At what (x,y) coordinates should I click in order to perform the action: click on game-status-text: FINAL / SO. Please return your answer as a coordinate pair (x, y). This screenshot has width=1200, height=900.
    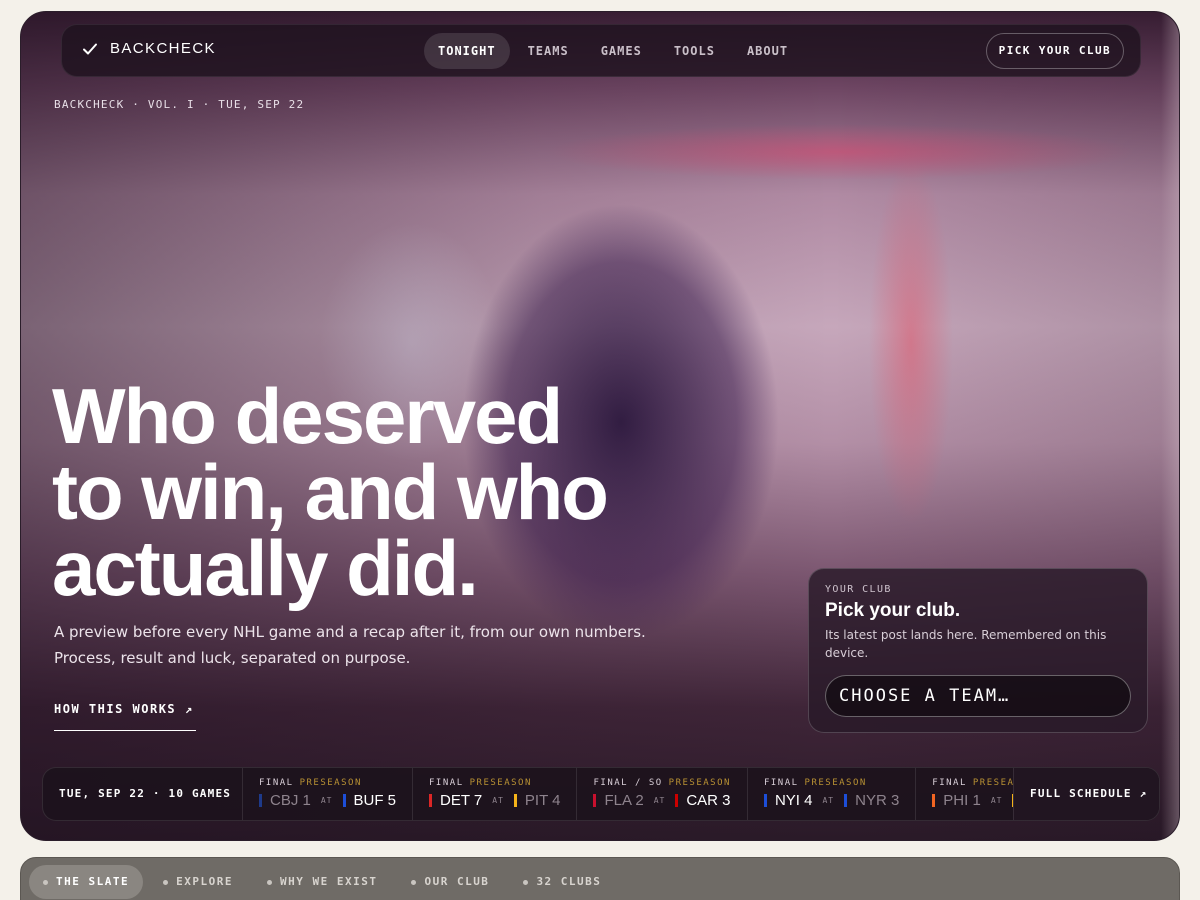
    Looking at the image, I should click on (628, 783).